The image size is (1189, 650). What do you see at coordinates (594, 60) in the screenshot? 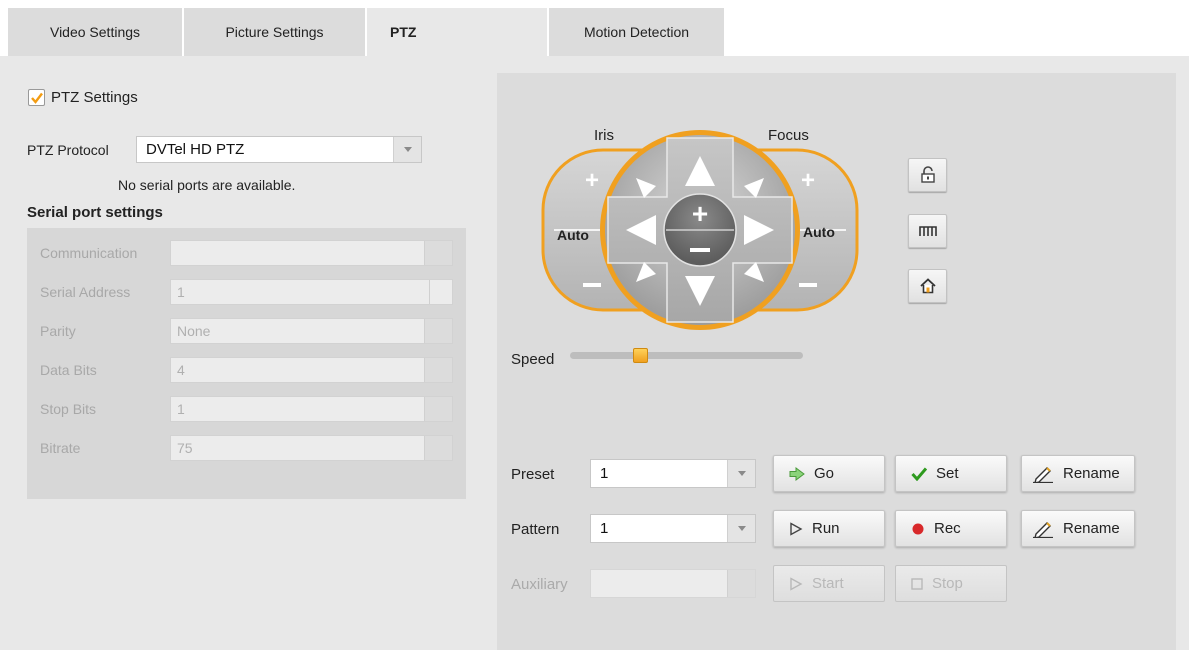
I see `tab-underline` at bounding box center [594, 60].